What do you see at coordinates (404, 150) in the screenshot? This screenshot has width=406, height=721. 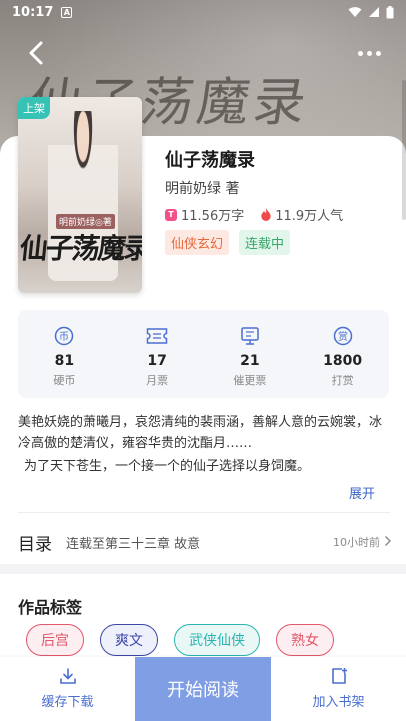 I see `scrollbar` at bounding box center [404, 150].